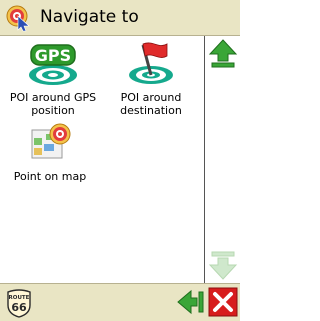  What do you see at coordinates (223, 302) in the screenshot?
I see `close-icon` at bounding box center [223, 302].